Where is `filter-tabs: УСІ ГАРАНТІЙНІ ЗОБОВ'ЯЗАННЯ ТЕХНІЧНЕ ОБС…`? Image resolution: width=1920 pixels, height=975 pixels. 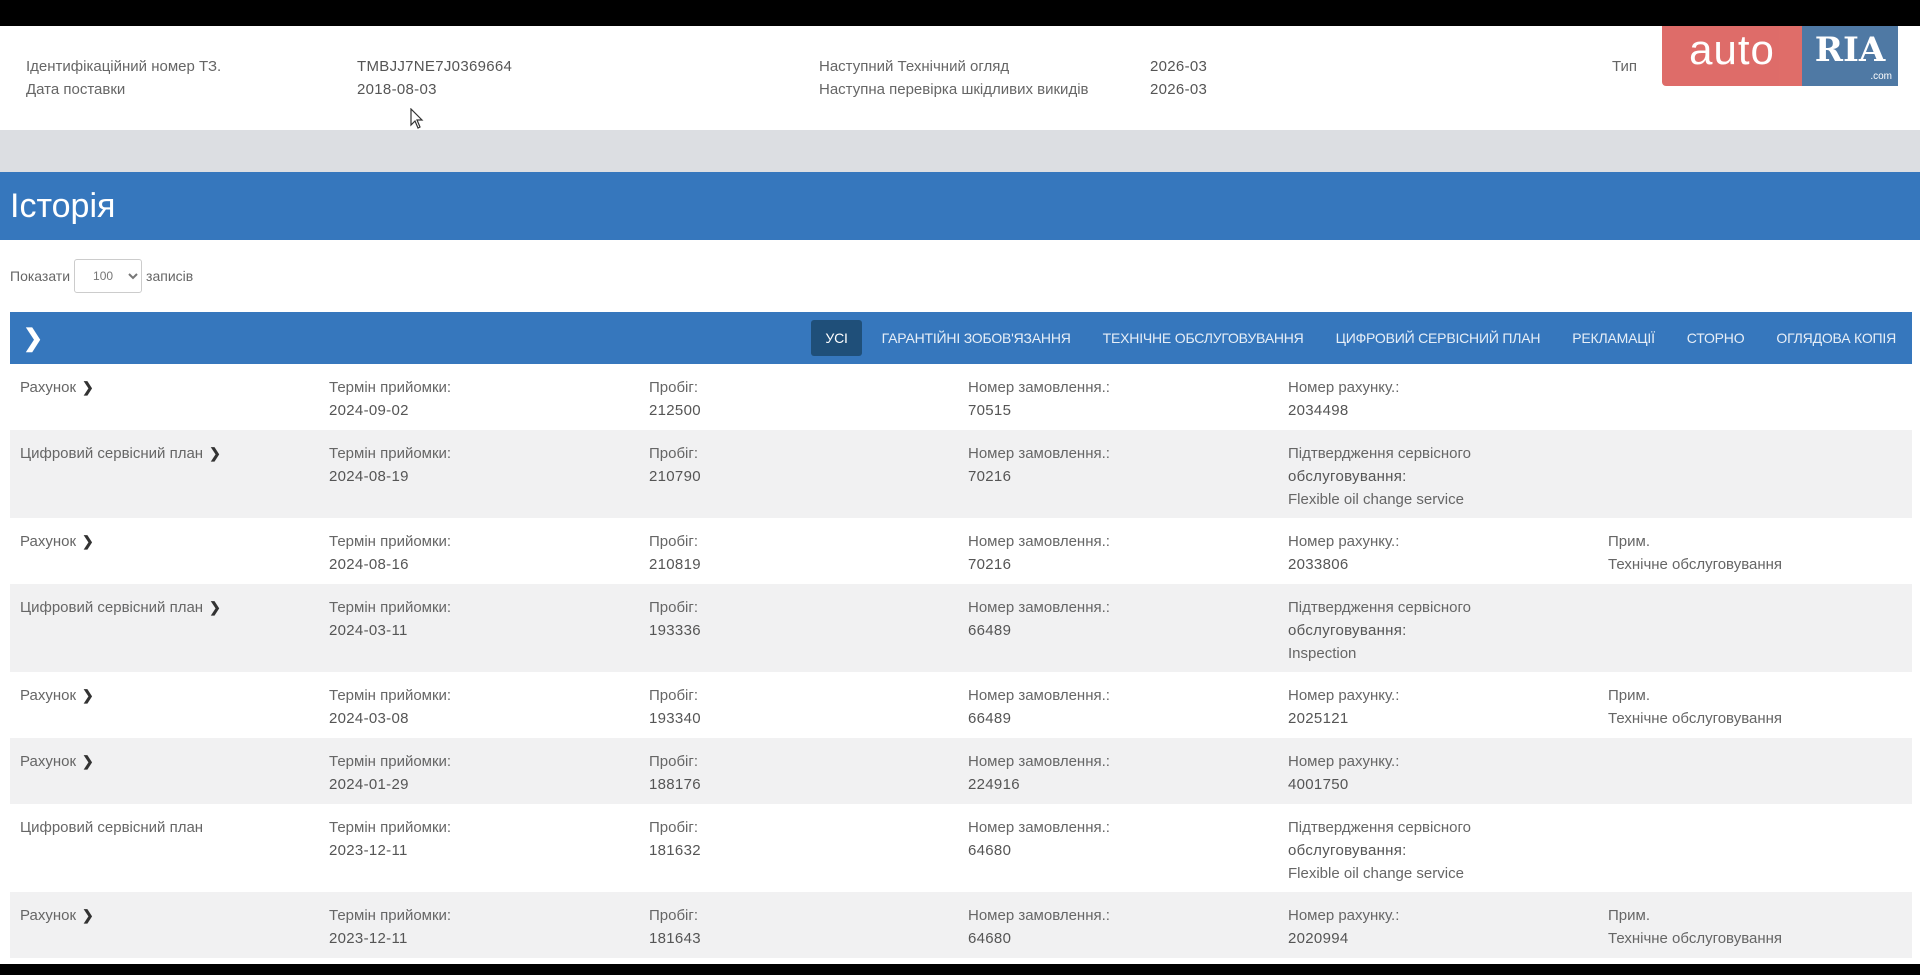
filter-tabs: УСІ ГАРАНТІЙНІ ЗОБОВ'ЯЗАННЯ ТЕХНІЧНЕ ОБС… is located at coordinates (1361, 338).